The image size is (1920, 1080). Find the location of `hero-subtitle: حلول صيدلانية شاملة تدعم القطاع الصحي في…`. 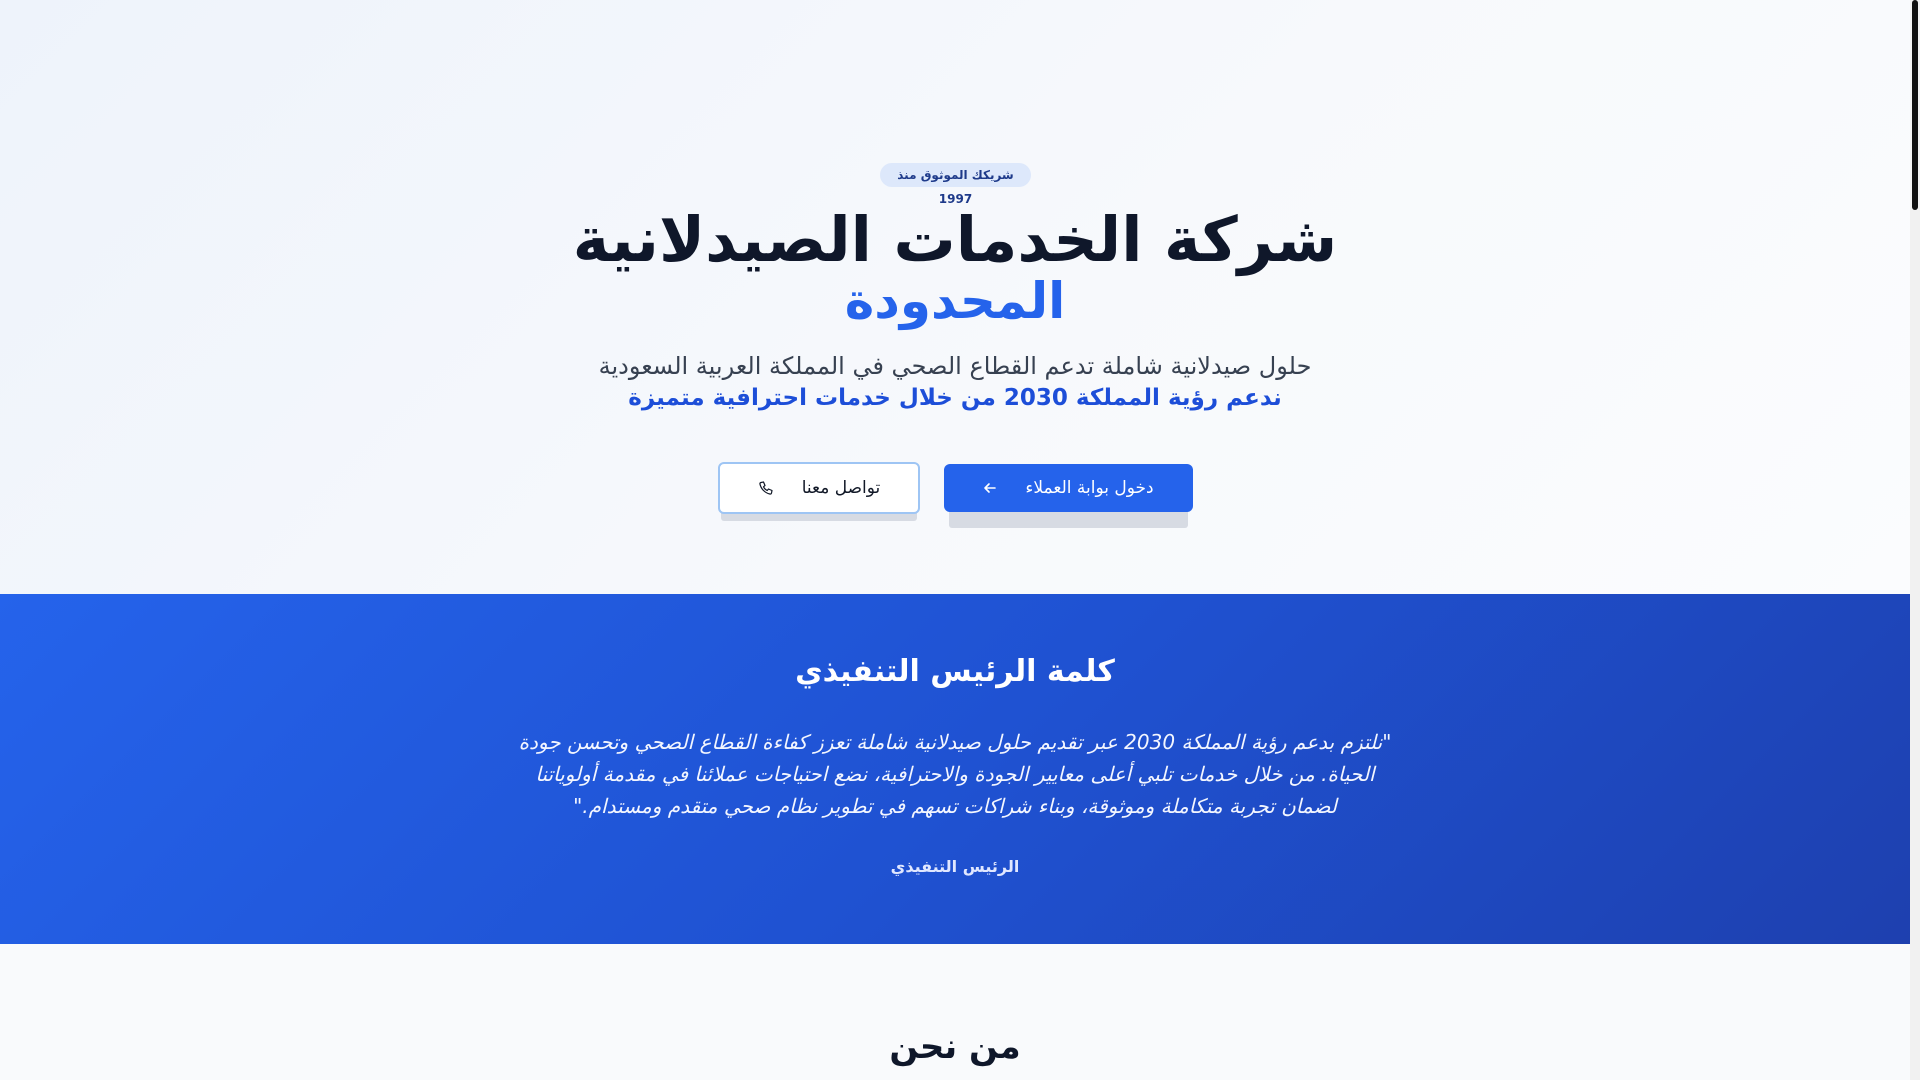

hero-subtitle: حلول صيدلانية شاملة تدعم القطاع الصحي في… is located at coordinates (955, 366).